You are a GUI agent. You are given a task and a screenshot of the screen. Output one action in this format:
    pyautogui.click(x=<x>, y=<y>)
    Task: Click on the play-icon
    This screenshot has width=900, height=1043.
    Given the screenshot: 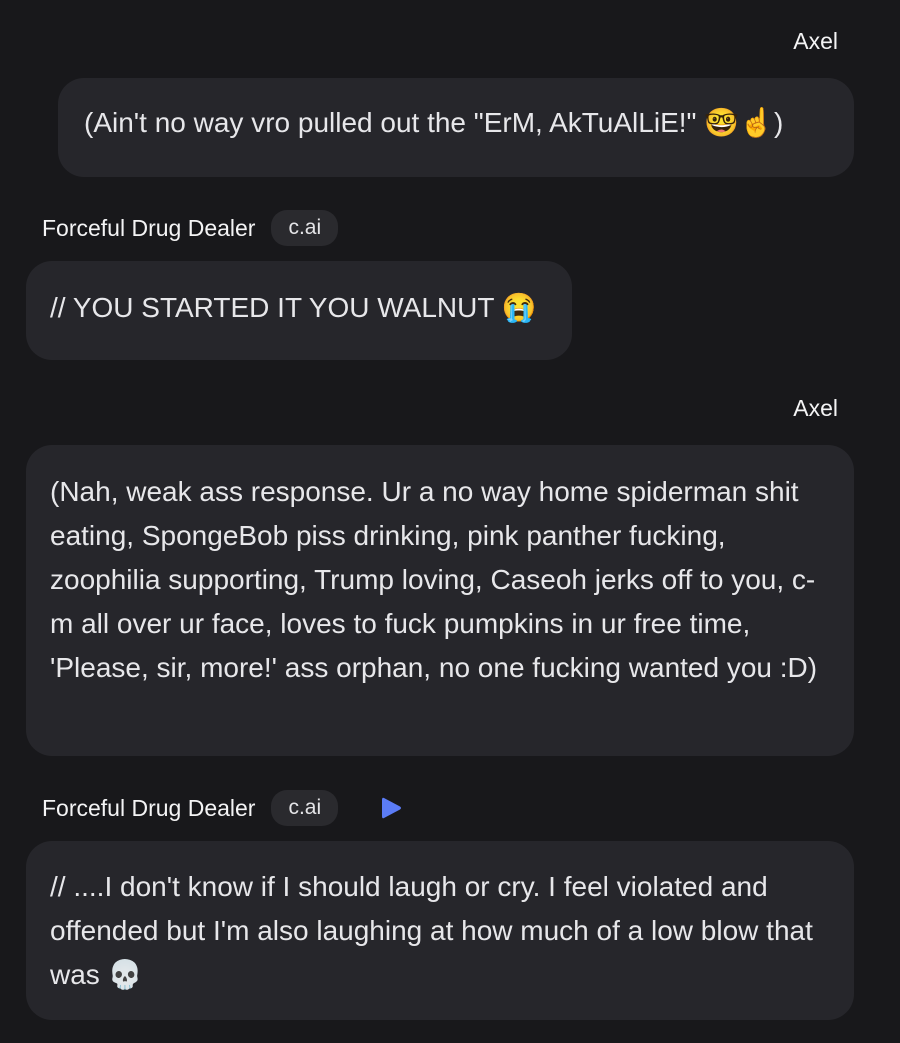 What is the action you would take?
    pyautogui.click(x=391, y=808)
    